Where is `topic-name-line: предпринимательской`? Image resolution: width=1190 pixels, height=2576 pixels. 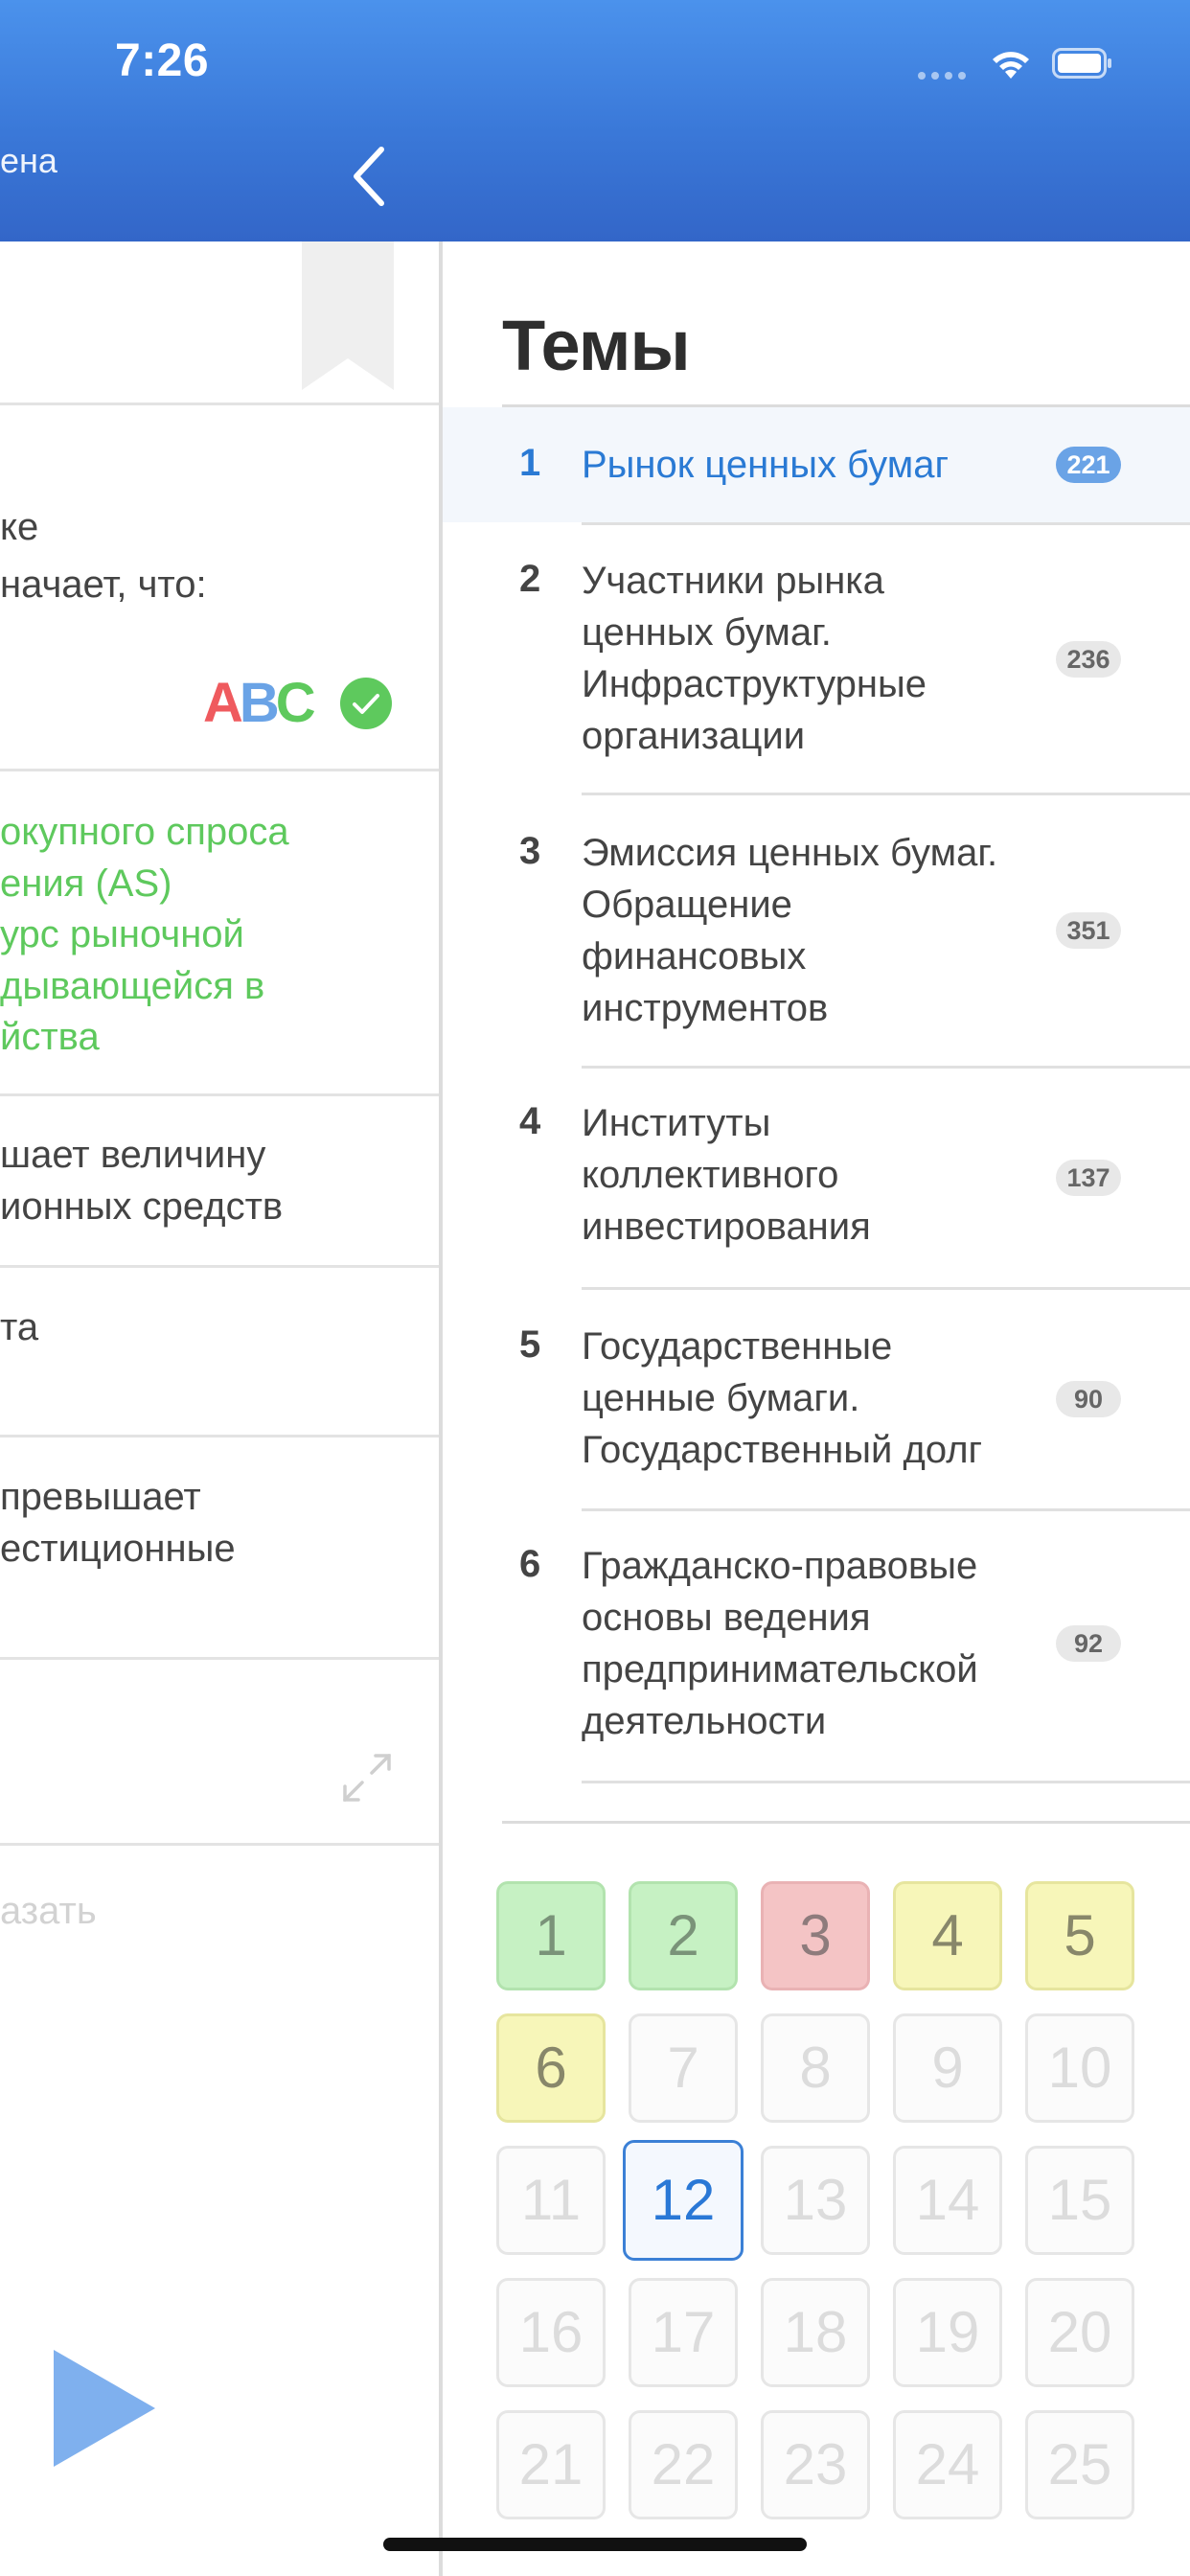 topic-name-line: предпринимательской is located at coordinates (780, 1669).